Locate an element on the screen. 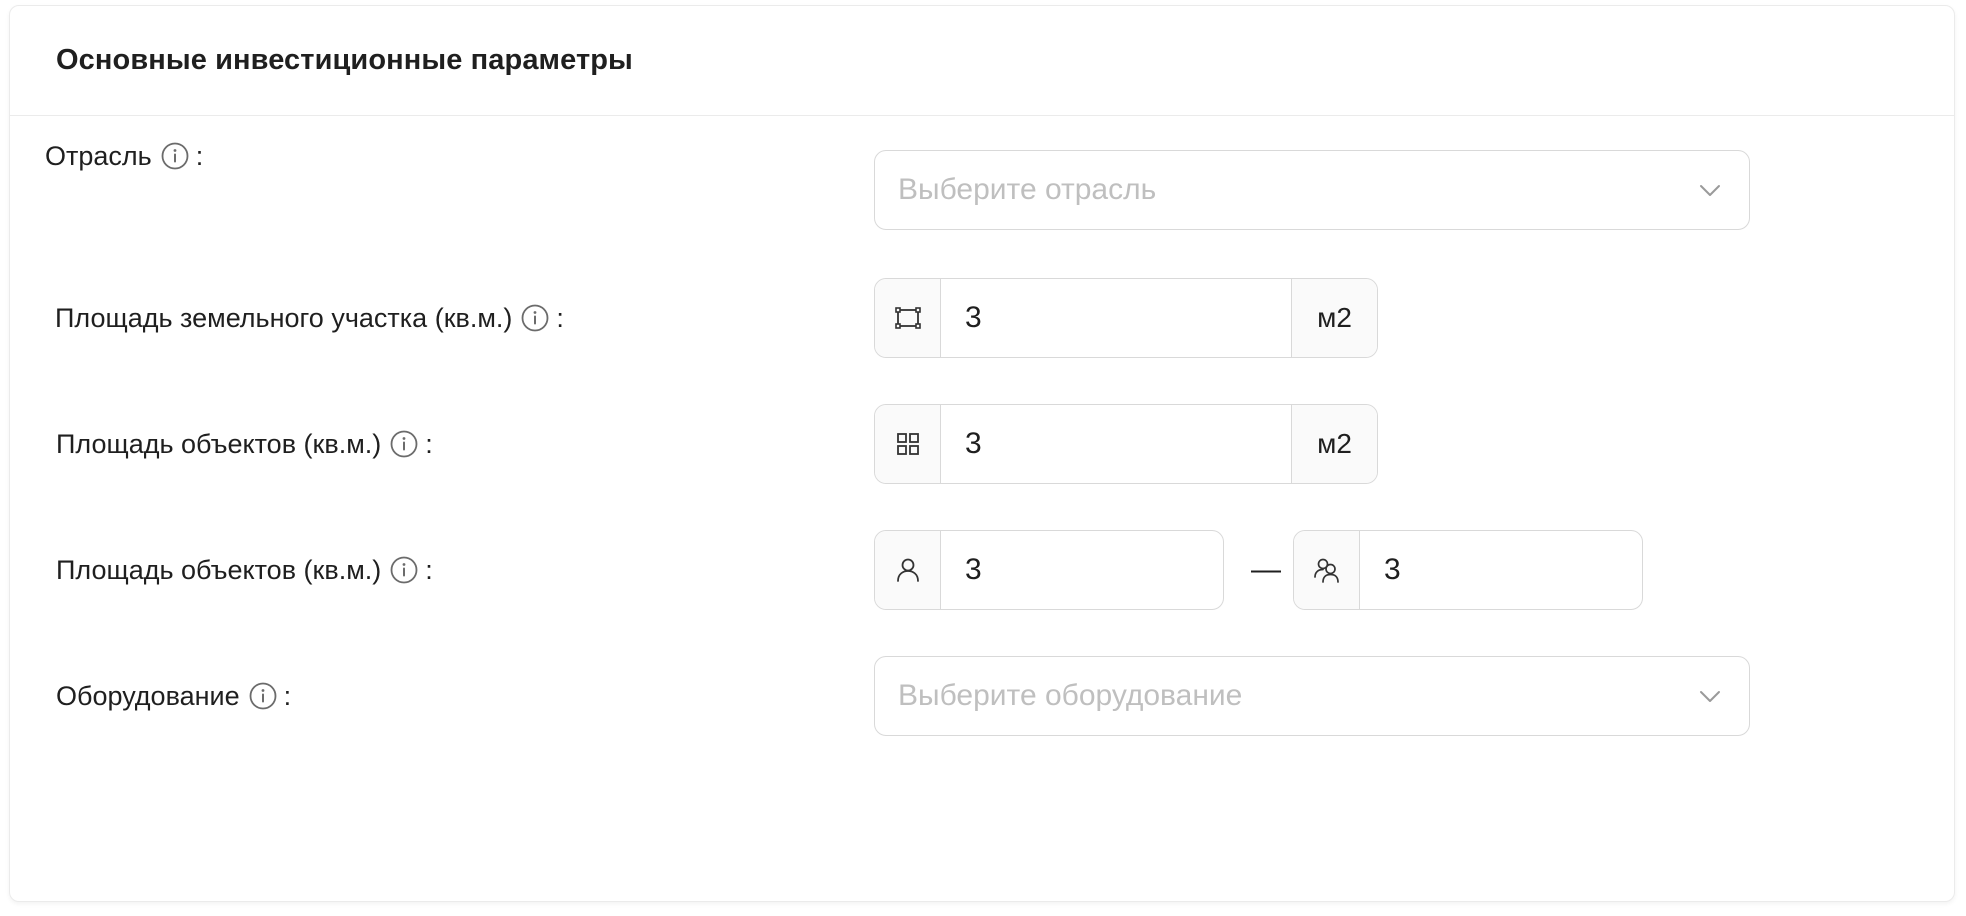  land-area-label: Площадь земельного участка (кв.м.) : is located at coordinates (309, 318).